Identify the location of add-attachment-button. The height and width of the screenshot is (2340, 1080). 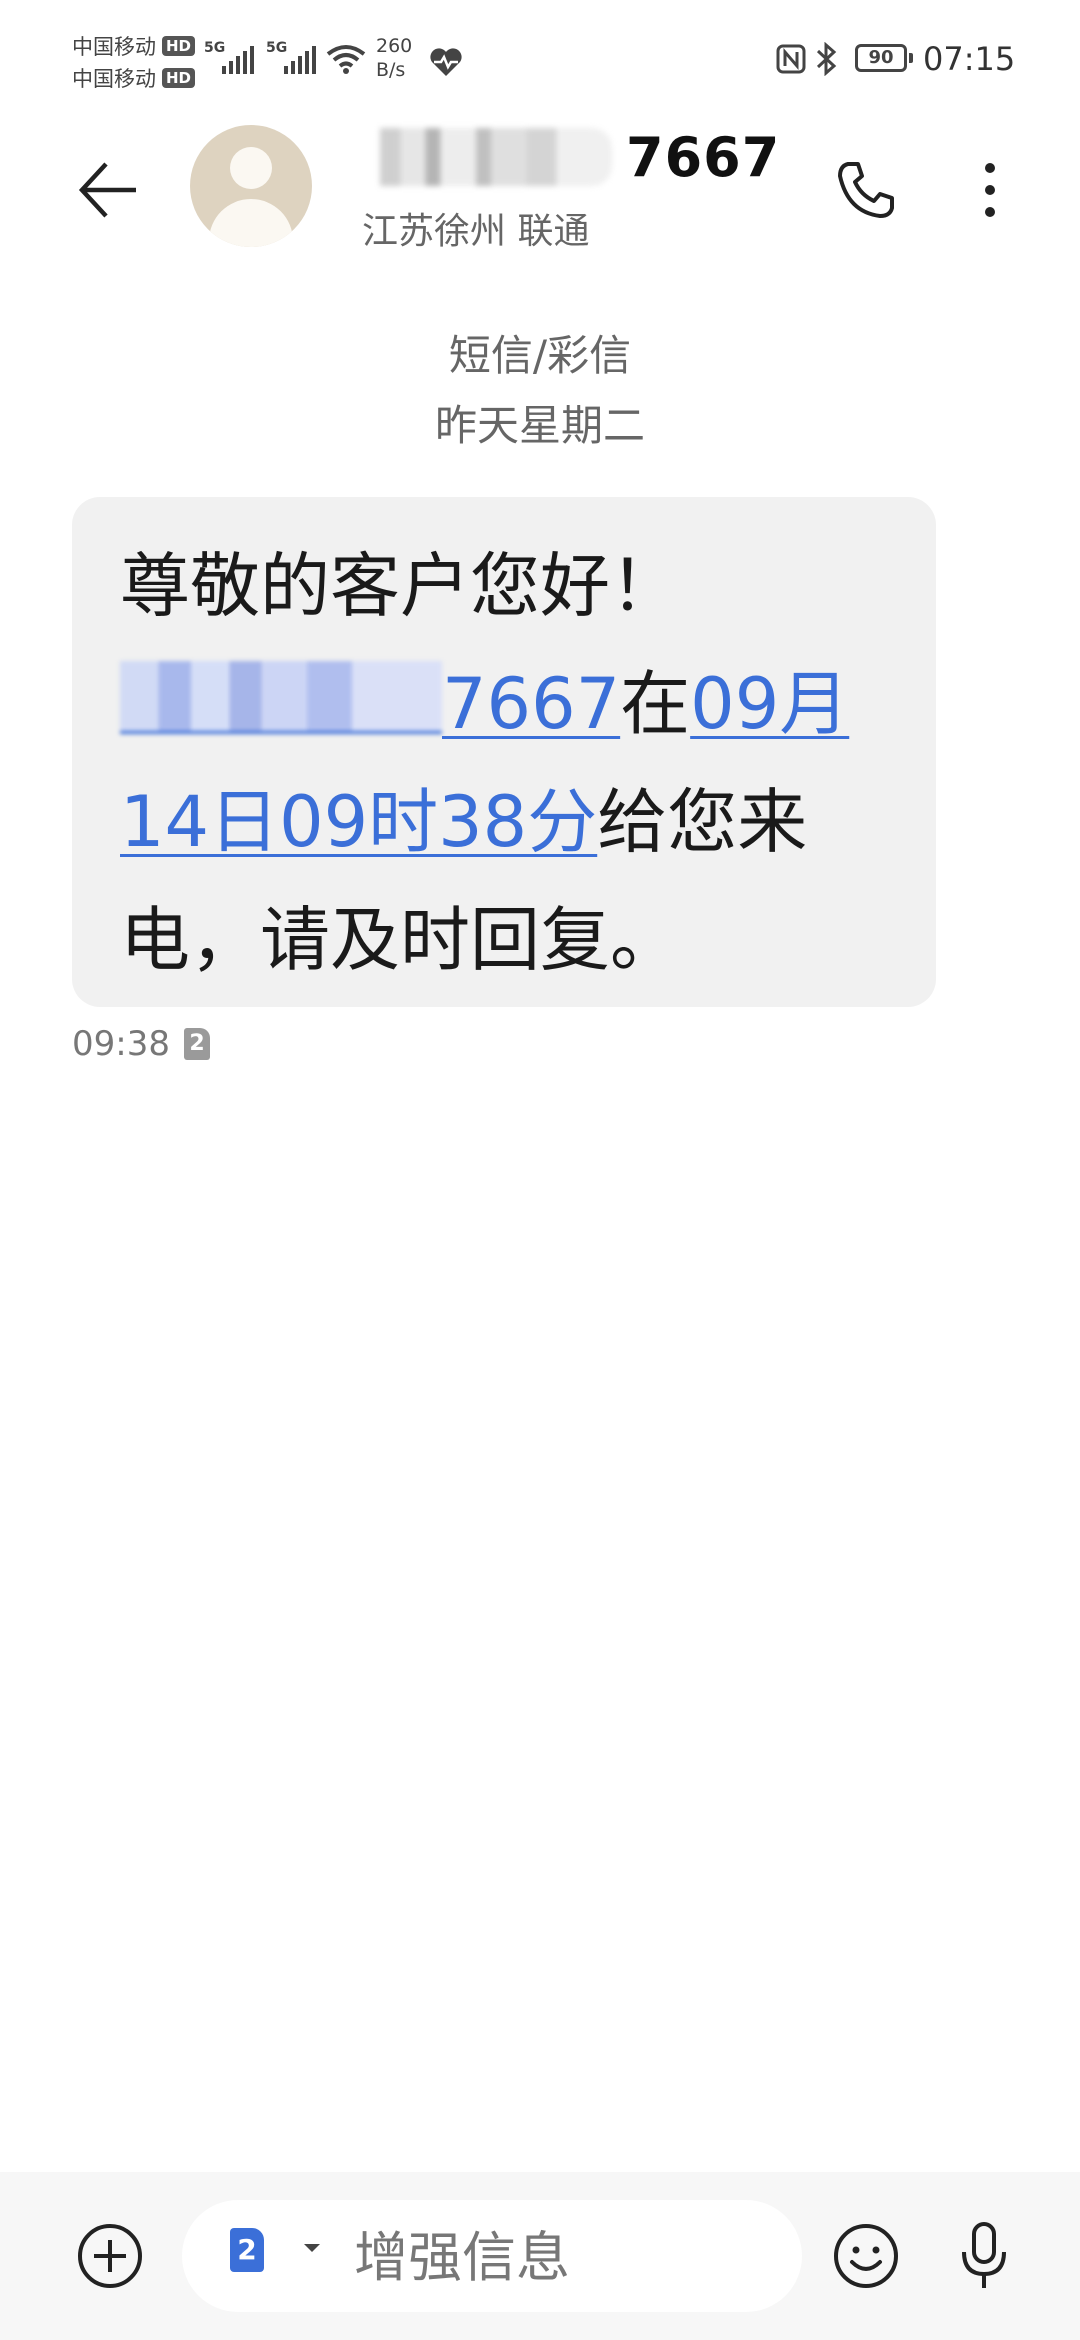
(110, 2256).